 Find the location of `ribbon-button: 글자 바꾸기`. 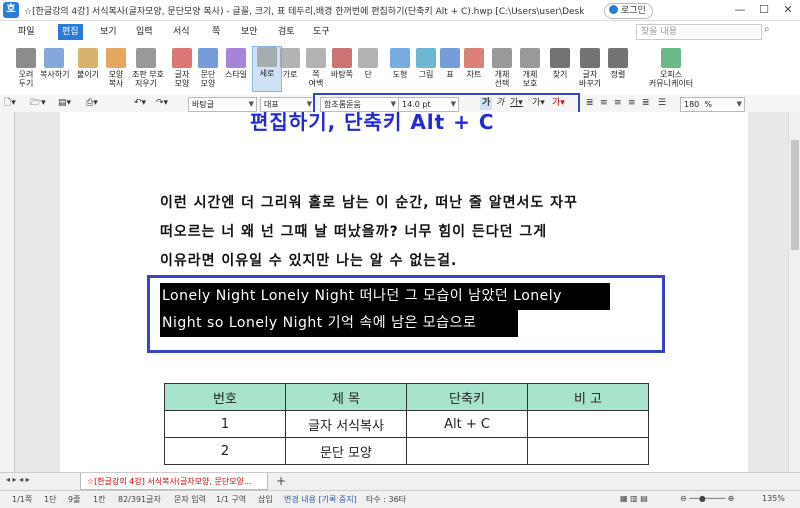

ribbon-button: 글자 바꾸기 is located at coordinates (590, 68).